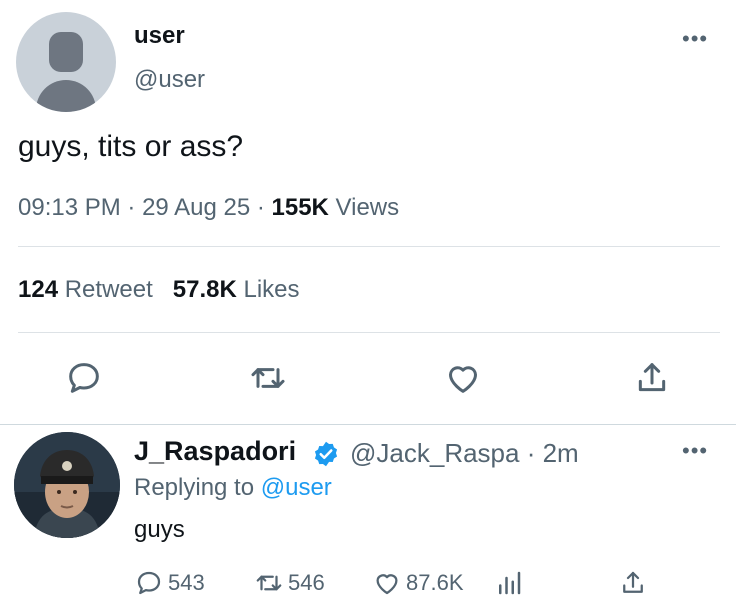 The height and width of the screenshot is (614, 736). I want to click on share-button, so click(652, 378).